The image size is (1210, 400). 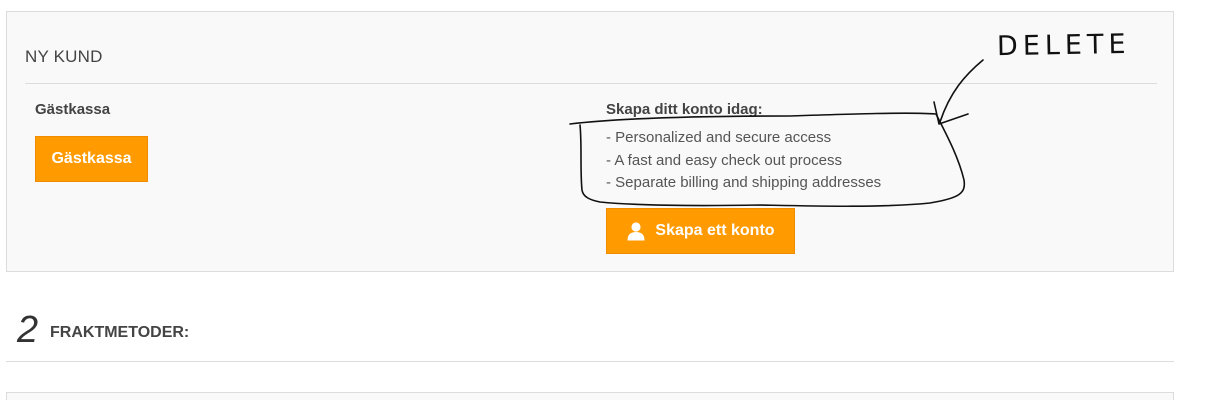 What do you see at coordinates (590, 361) in the screenshot?
I see `step-divider` at bounding box center [590, 361].